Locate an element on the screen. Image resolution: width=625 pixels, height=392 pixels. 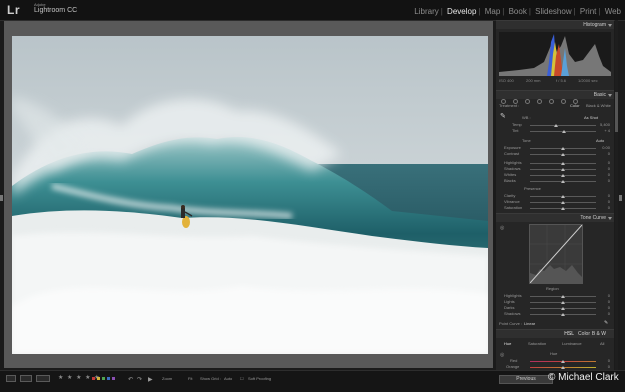
histogram-iso: ISO 400 is located at coordinates (506, 80).